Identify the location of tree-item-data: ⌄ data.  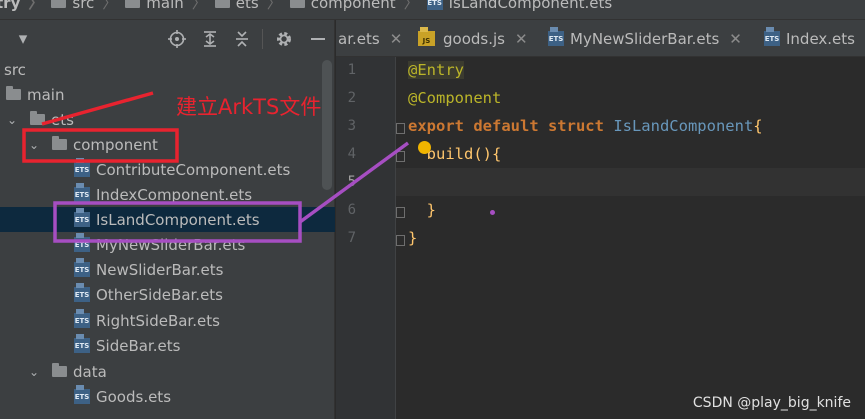
(167, 371).